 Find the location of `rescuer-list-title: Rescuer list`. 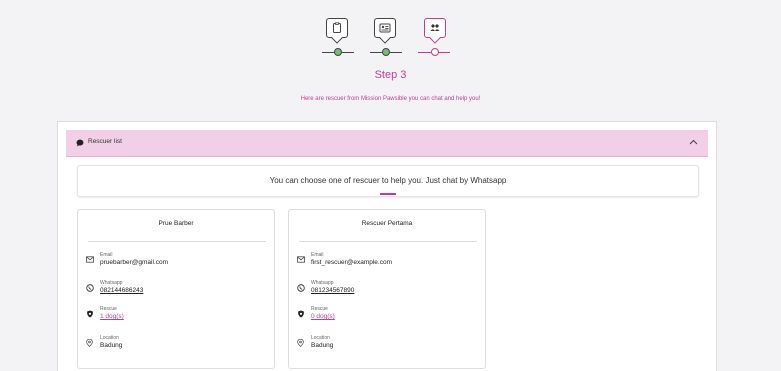

rescuer-list-title: Rescuer list is located at coordinates (105, 141).